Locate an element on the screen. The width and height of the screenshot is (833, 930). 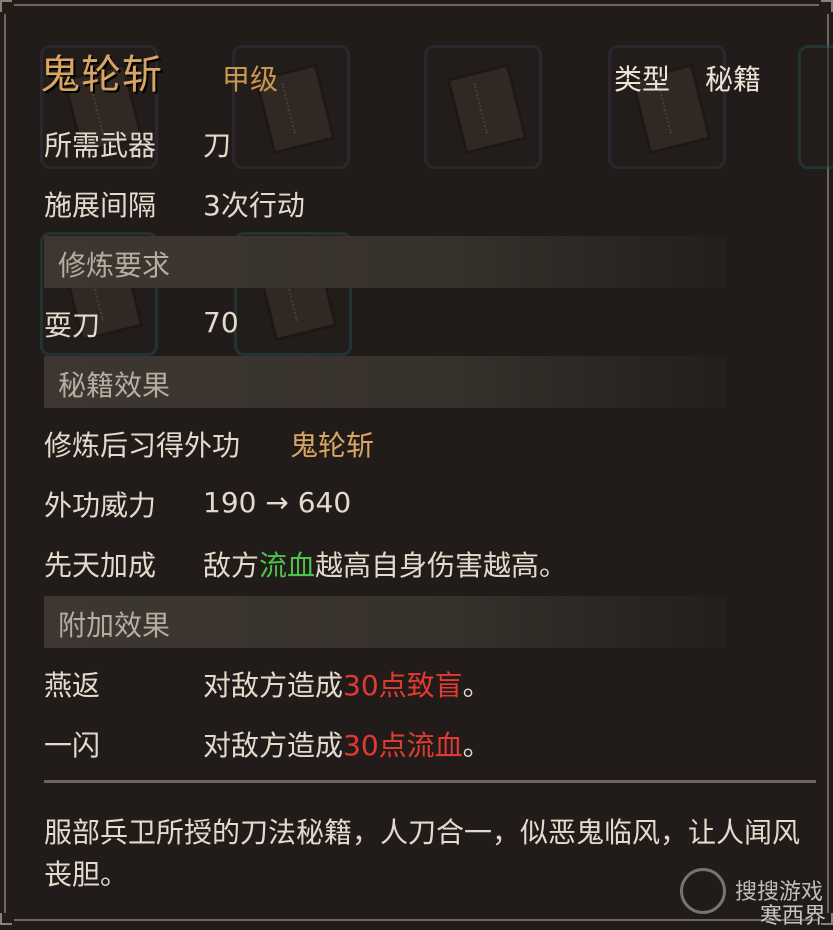
section-extra-title: 附加效果 is located at coordinates (114, 625).